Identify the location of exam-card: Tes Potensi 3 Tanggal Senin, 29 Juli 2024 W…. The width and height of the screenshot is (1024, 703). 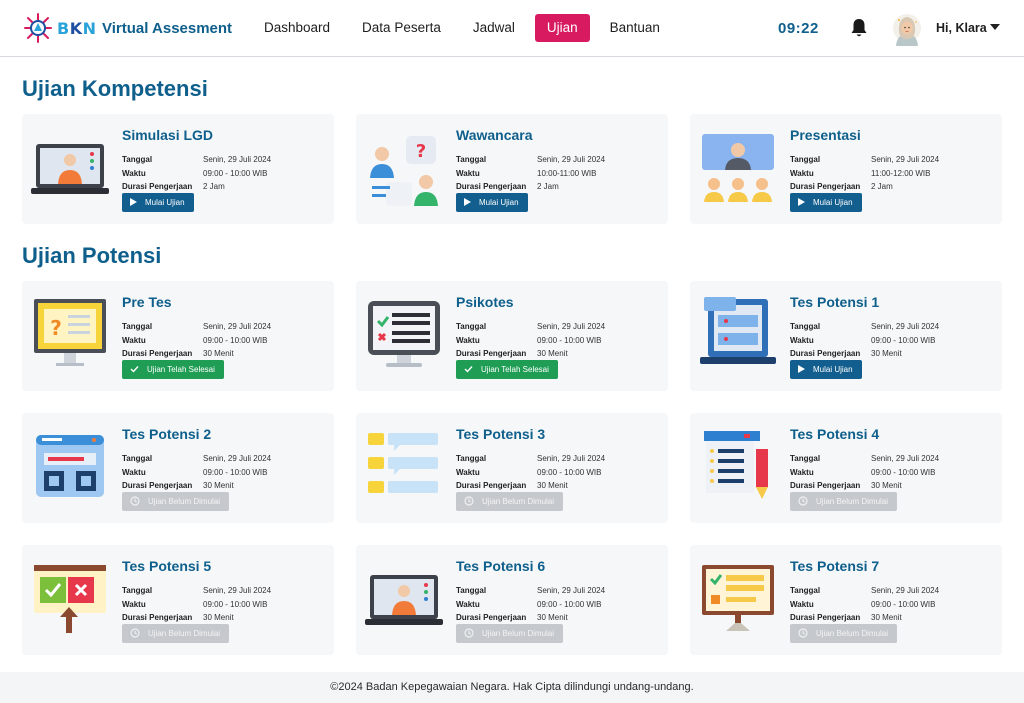
(512, 468).